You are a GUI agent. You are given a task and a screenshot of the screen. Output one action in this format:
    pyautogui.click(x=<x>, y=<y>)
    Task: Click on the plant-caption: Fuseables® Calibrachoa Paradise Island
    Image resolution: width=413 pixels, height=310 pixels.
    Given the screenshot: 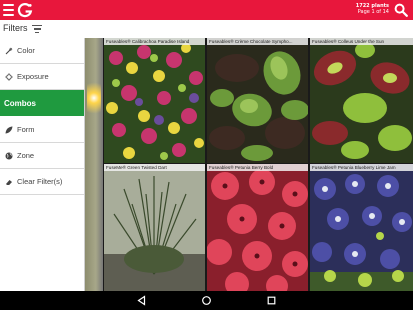 What is the action you would take?
    pyautogui.click(x=154, y=41)
    